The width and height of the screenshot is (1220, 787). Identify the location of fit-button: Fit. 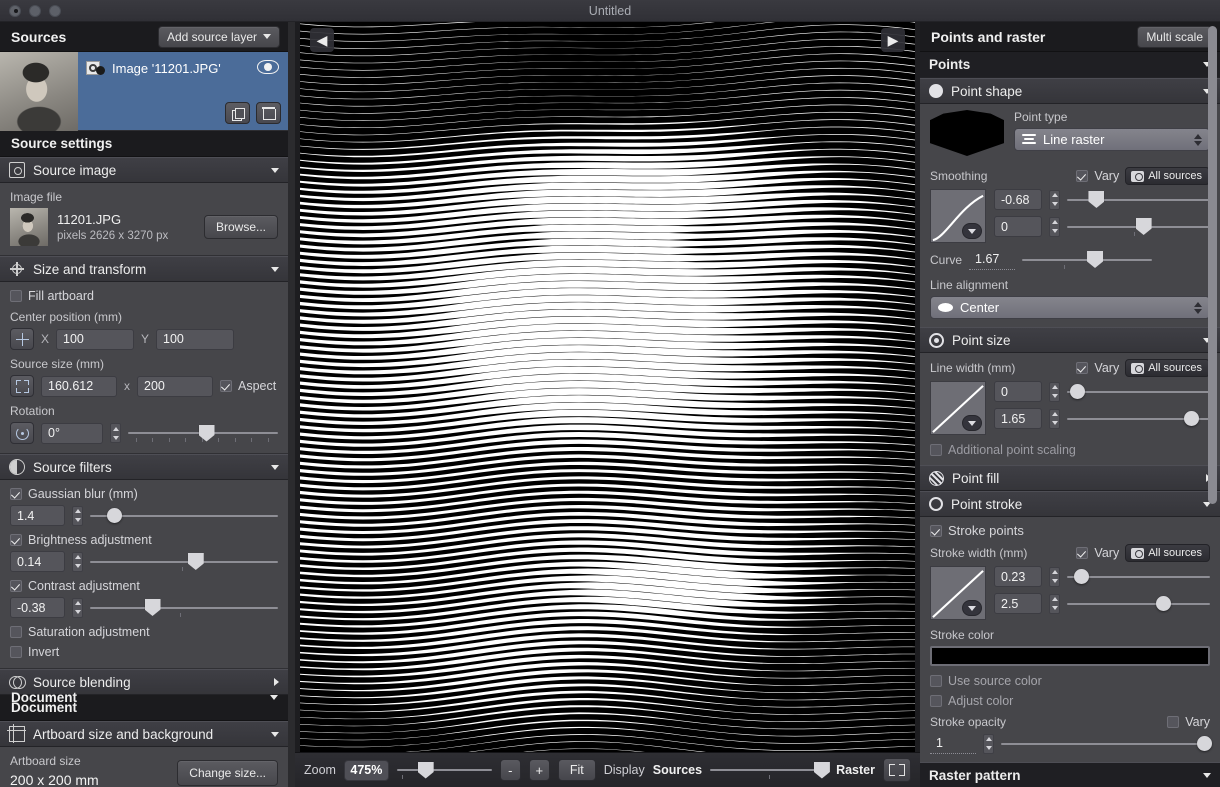
(576, 770).